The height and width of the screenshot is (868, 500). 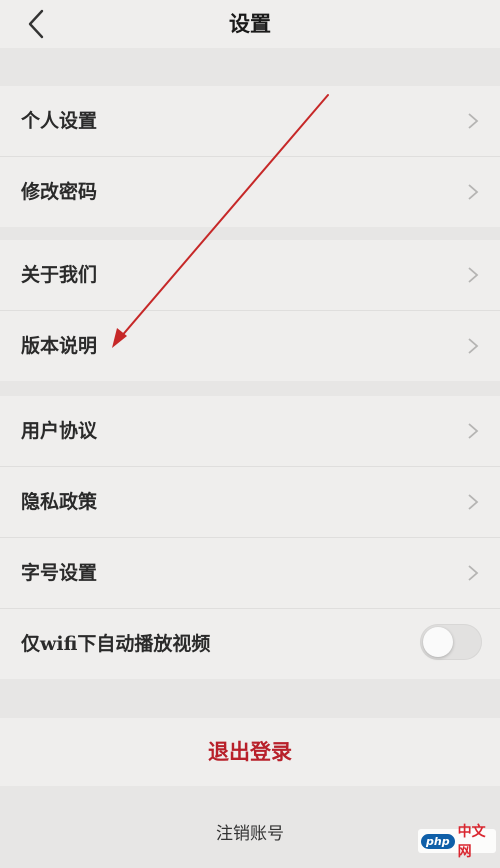 I want to click on settings-row-privacy-policy: 隐私政策, so click(x=250, y=502).